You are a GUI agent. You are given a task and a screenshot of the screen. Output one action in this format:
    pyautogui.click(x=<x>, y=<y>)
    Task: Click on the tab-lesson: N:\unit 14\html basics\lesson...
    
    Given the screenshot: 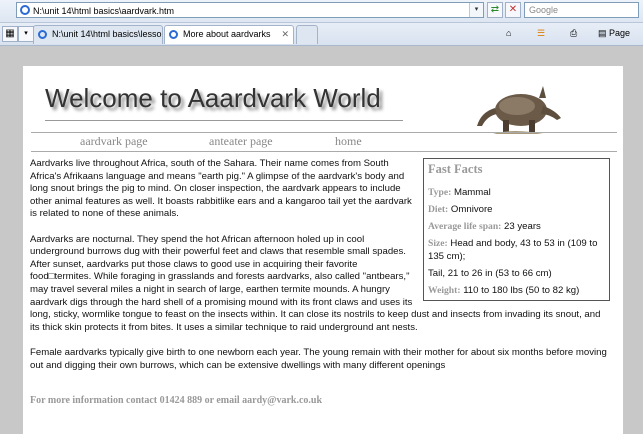 What is the action you would take?
    pyautogui.click(x=98, y=34)
    